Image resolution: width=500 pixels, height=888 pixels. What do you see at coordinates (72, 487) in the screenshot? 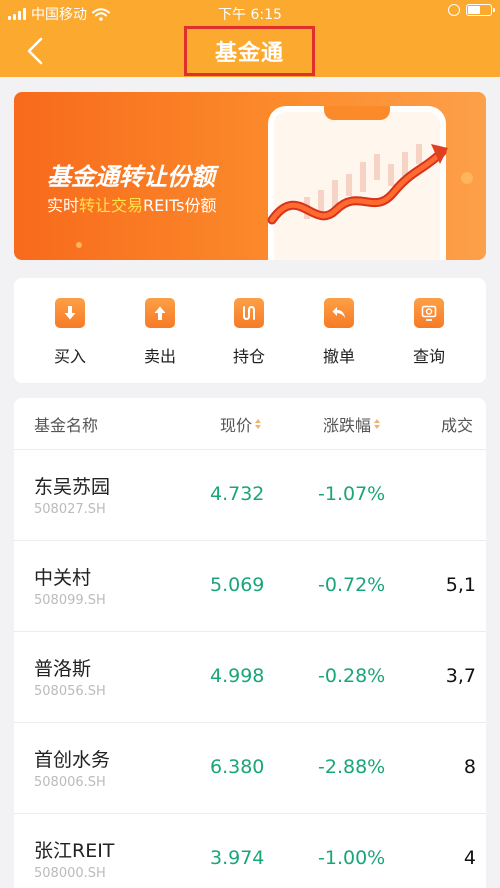
I see `fund-name: 东吴苏园` at bounding box center [72, 487].